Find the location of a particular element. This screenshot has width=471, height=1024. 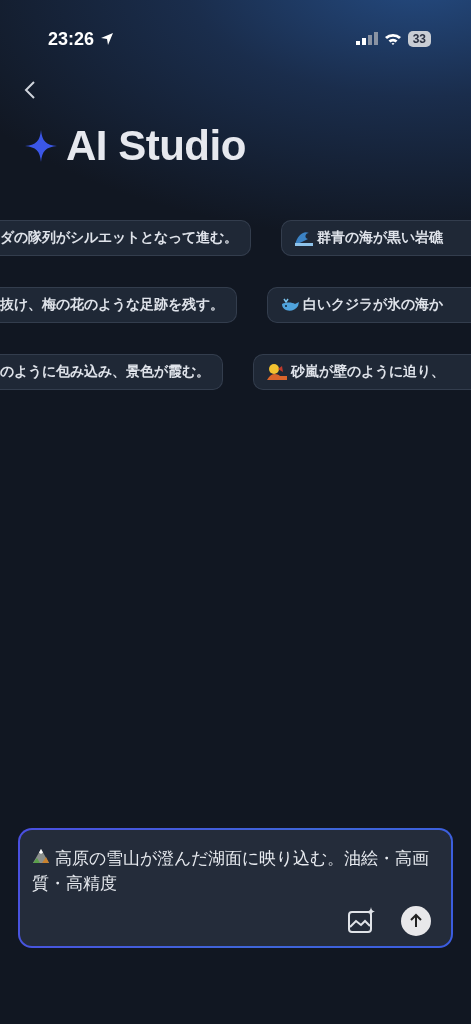

page-title: AI Studio is located at coordinates (156, 146).